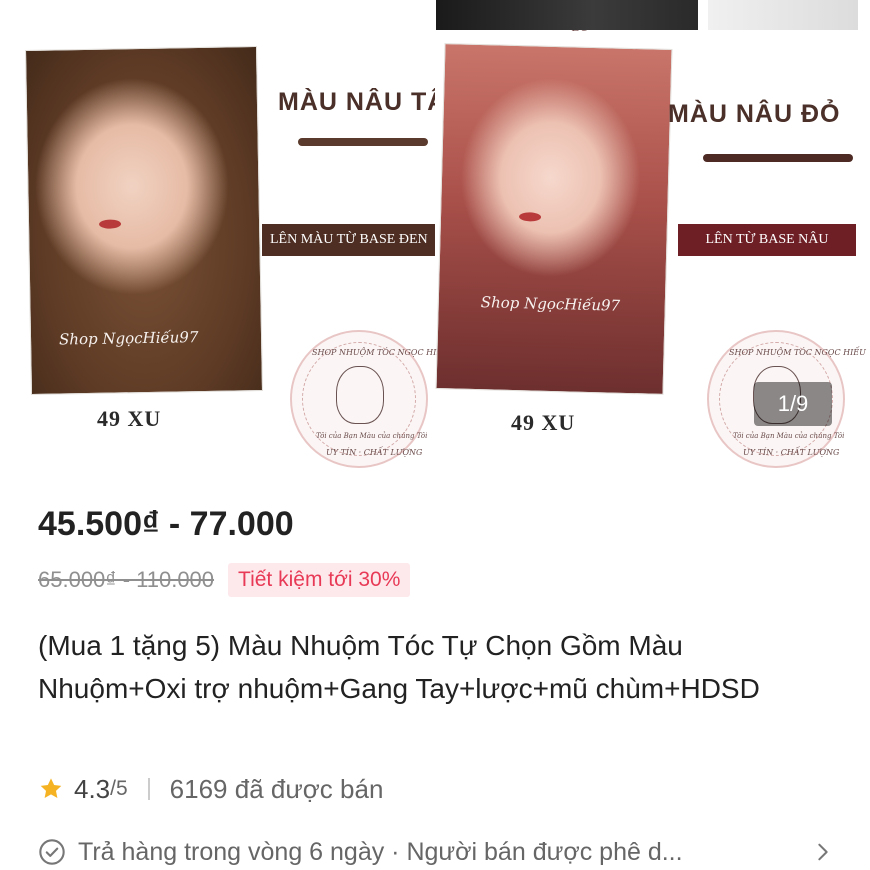 The height and width of the screenshot is (870, 870). I want to click on chevron-right-icon, so click(823, 852).